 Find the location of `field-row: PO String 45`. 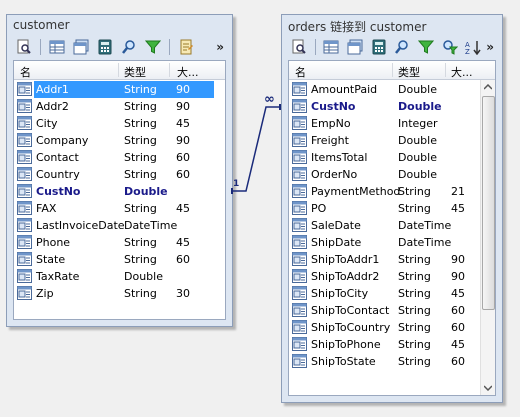

field-row: PO String 45 is located at coordinates (392, 208).